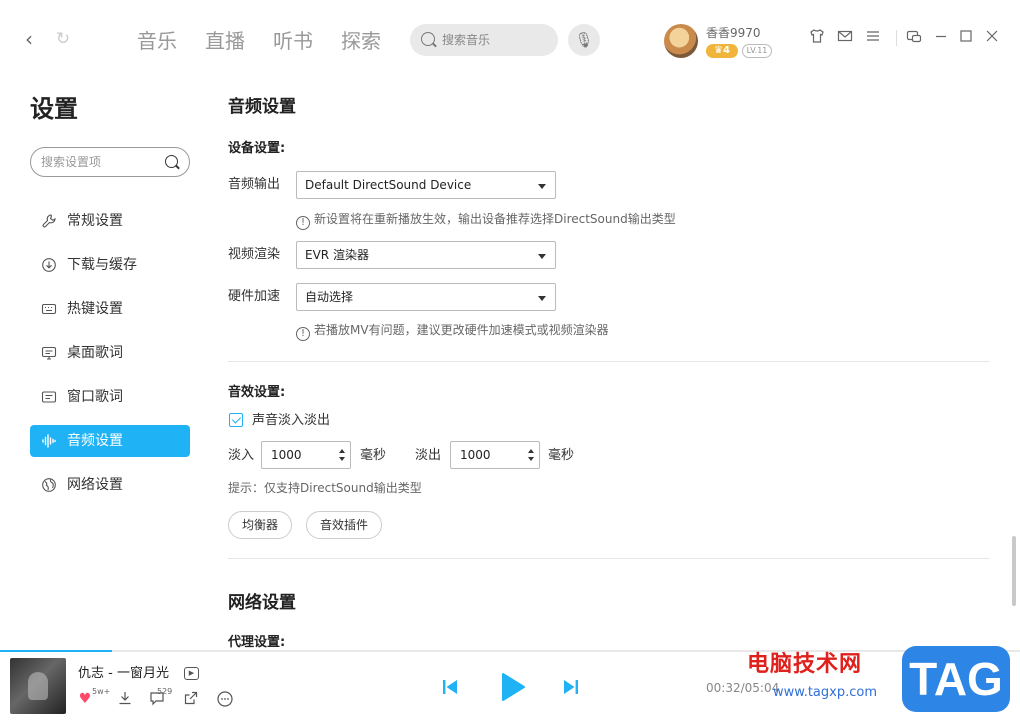  I want to click on audio-output-label: 音频输出, so click(254, 184).